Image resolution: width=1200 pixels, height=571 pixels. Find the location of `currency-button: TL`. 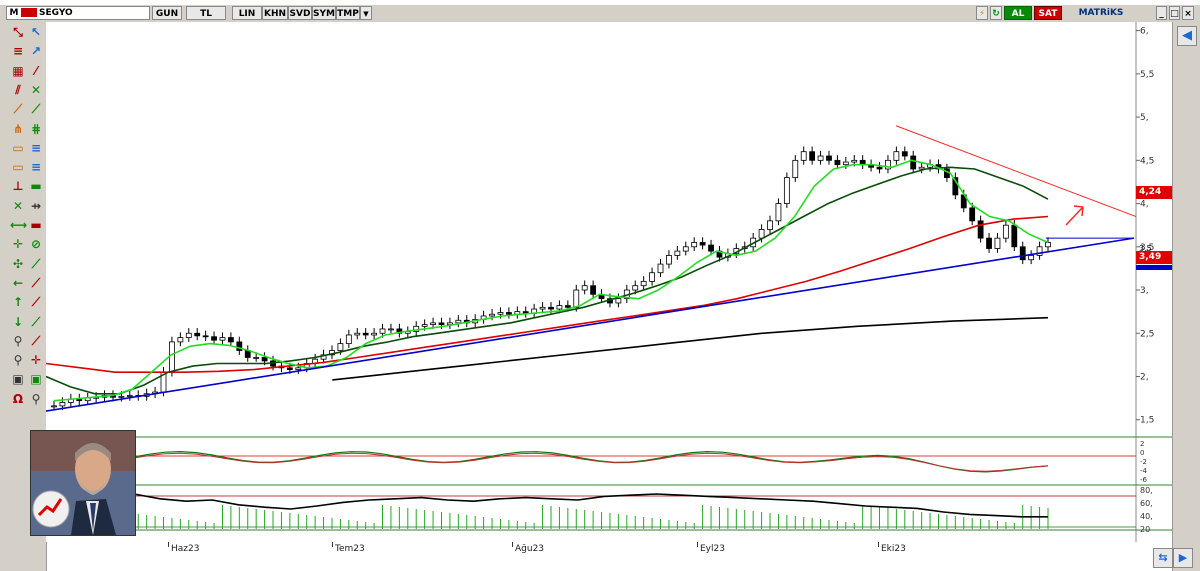

currency-button: TL is located at coordinates (206, 13).